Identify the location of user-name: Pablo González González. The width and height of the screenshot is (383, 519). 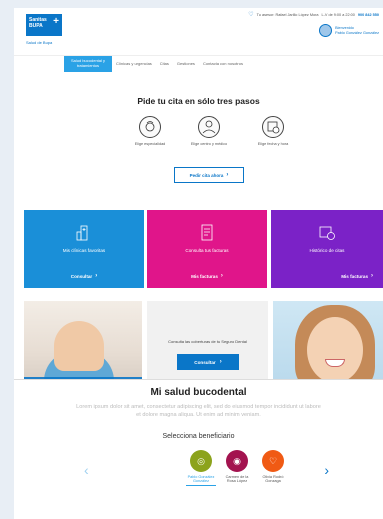
(357, 32).